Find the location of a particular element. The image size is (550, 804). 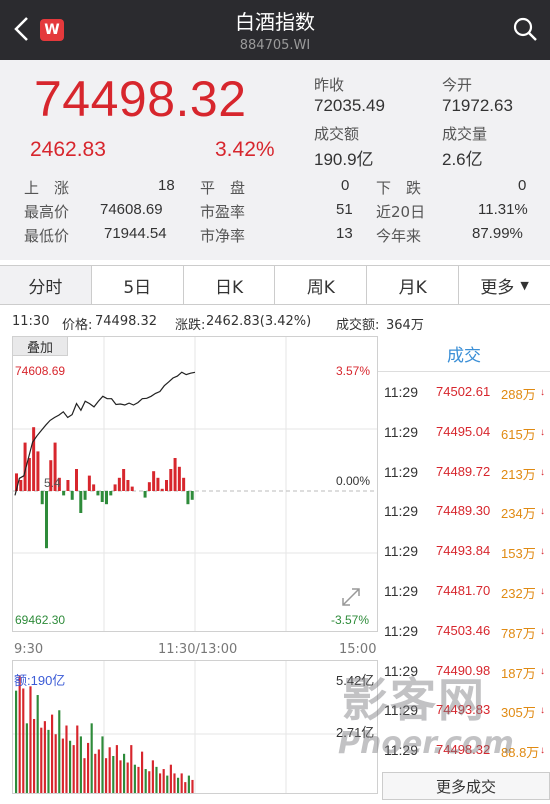

price-change-percent: 3.42% is located at coordinates (245, 149).